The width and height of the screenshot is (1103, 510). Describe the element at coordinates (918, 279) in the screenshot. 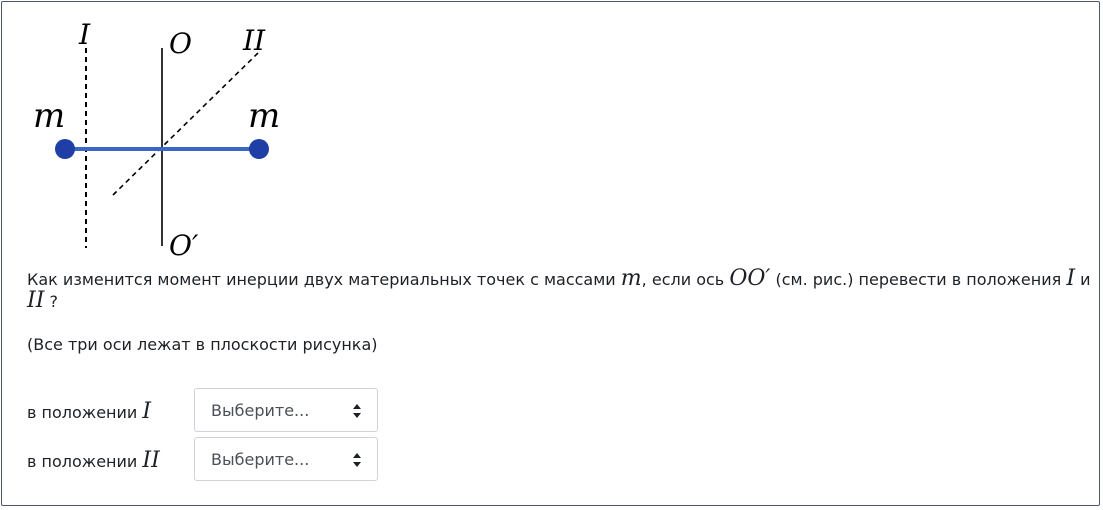

I see `question-text-part: (см. рис.) перевести в положения` at that location.